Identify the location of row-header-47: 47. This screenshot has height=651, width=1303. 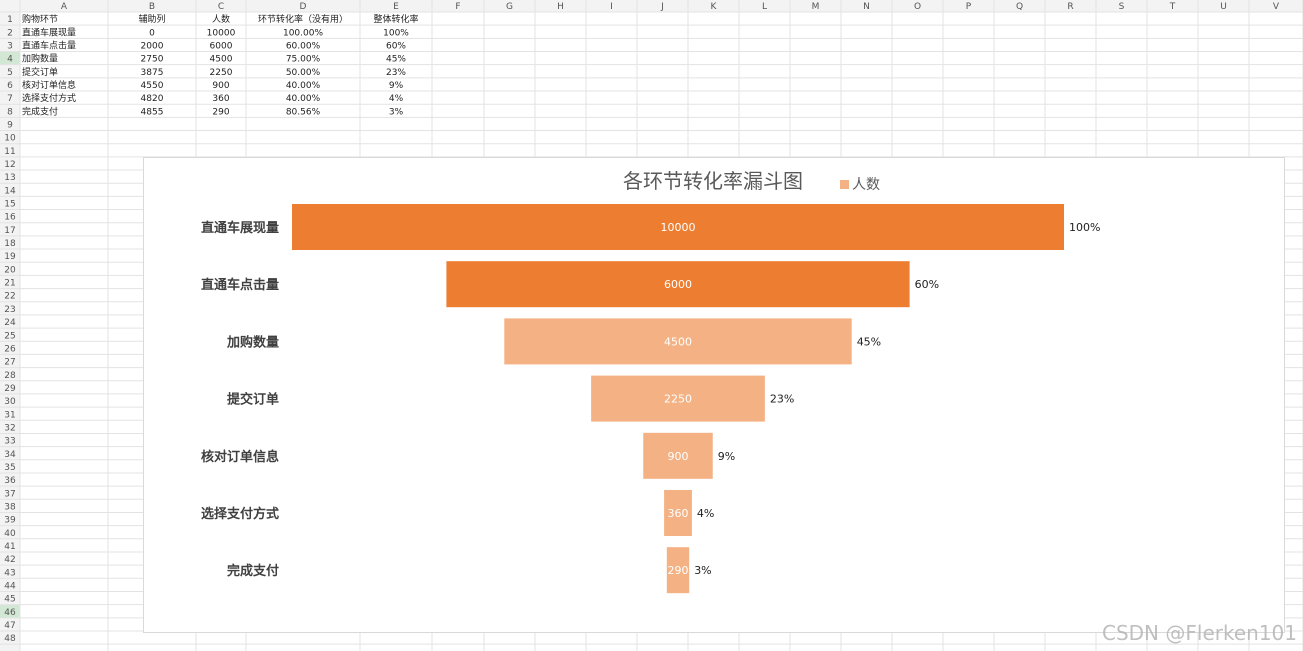
(9, 626).